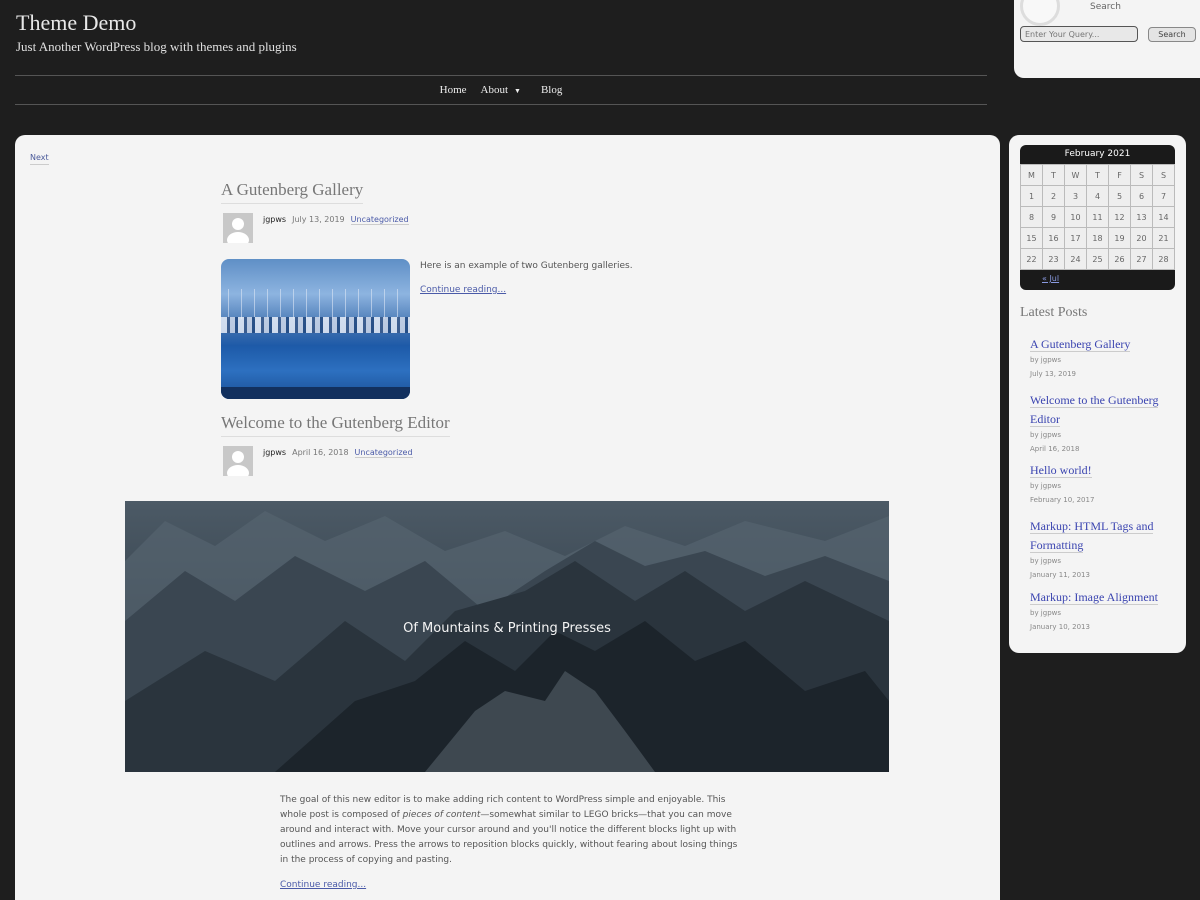  I want to click on calendar-prev-link: « Jul, so click(1097, 279).